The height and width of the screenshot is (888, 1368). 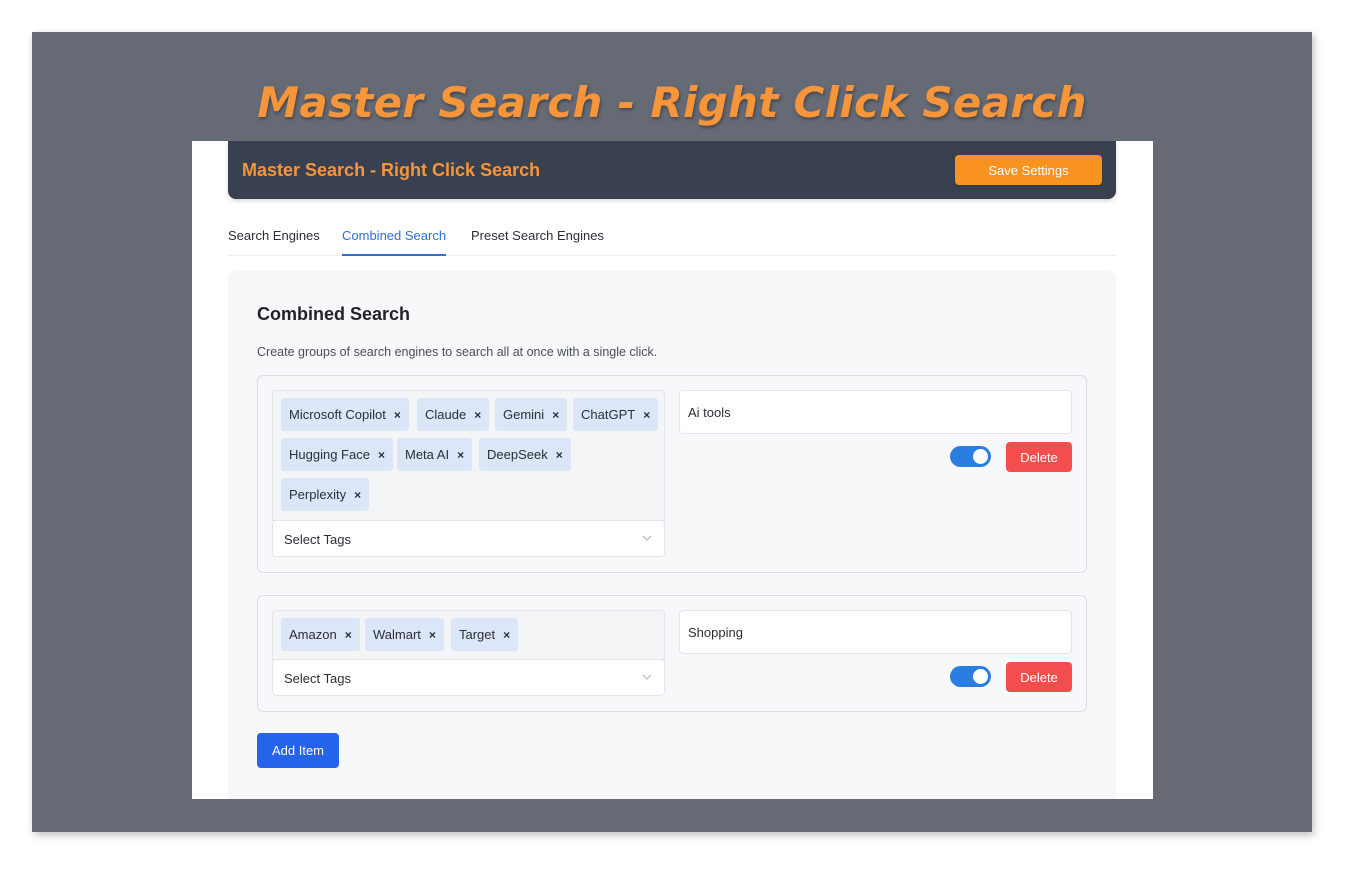 I want to click on tag-chip: Meta AI ×, so click(x=435, y=455).